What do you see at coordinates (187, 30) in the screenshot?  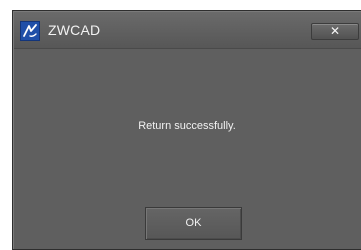 I see `title-bar: ZWCAD ✕` at bounding box center [187, 30].